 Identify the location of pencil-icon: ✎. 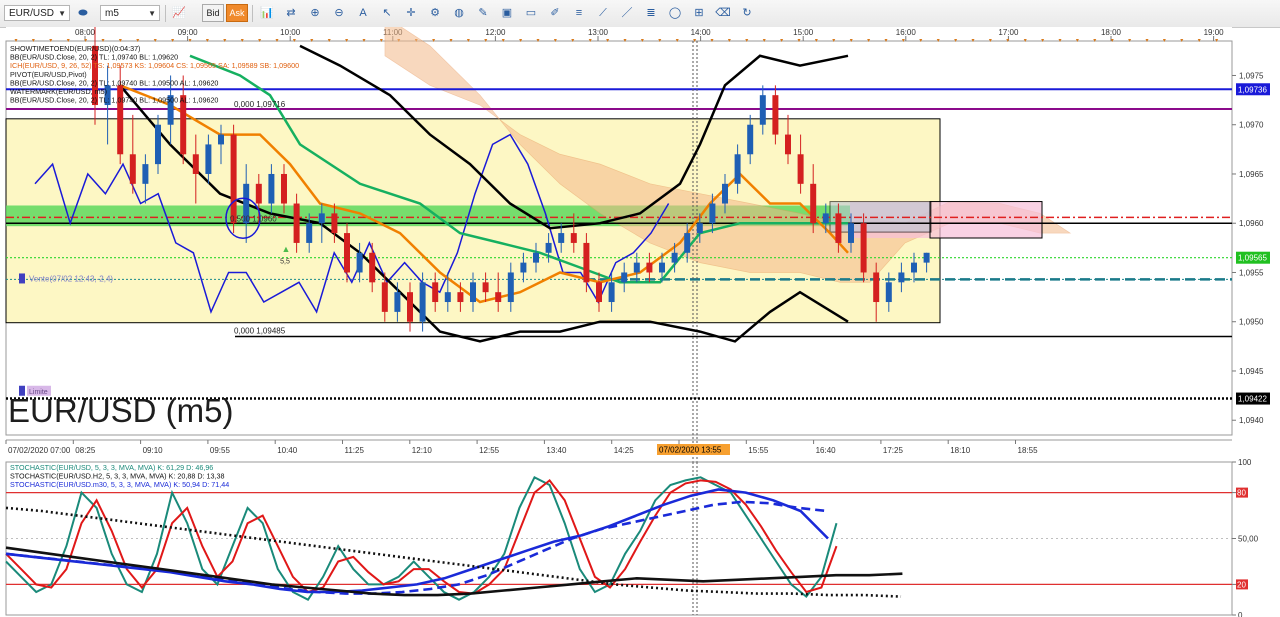
(483, 13).